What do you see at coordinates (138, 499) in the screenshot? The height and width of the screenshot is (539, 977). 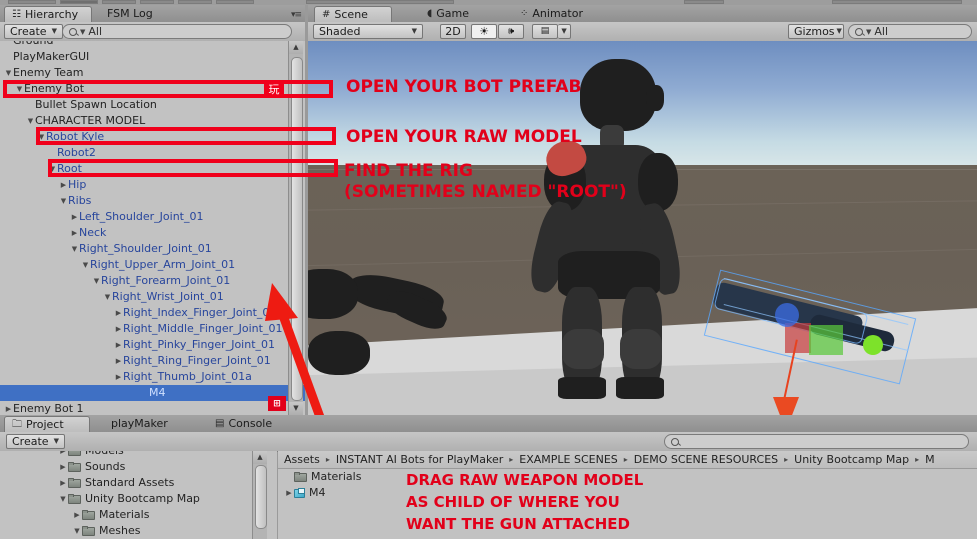 I see `project-tree-item: ▼ Unity Bootcamp Map` at bounding box center [138, 499].